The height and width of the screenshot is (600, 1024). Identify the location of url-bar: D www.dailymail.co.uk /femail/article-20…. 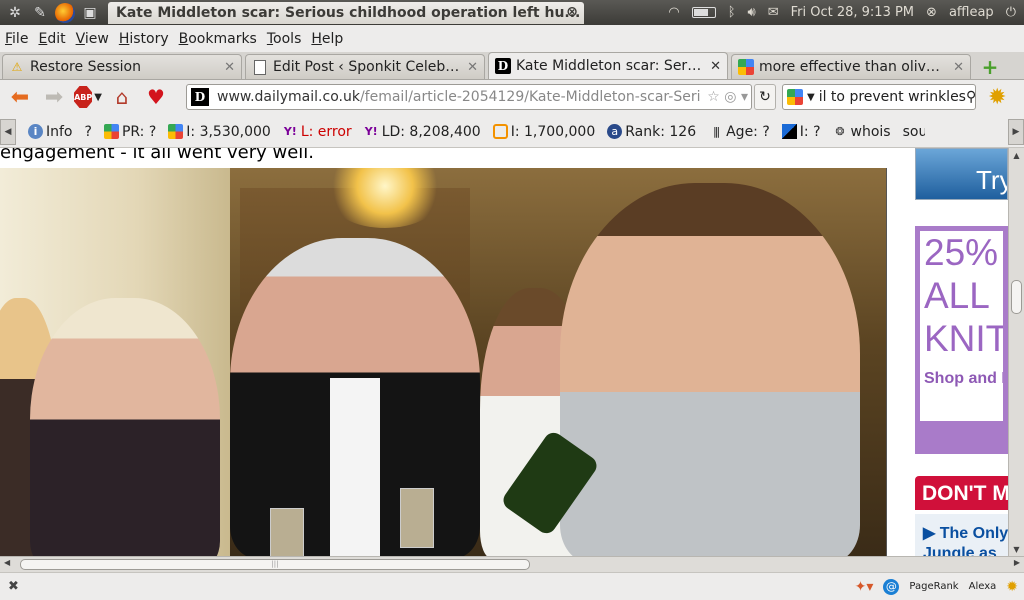
(469, 97).